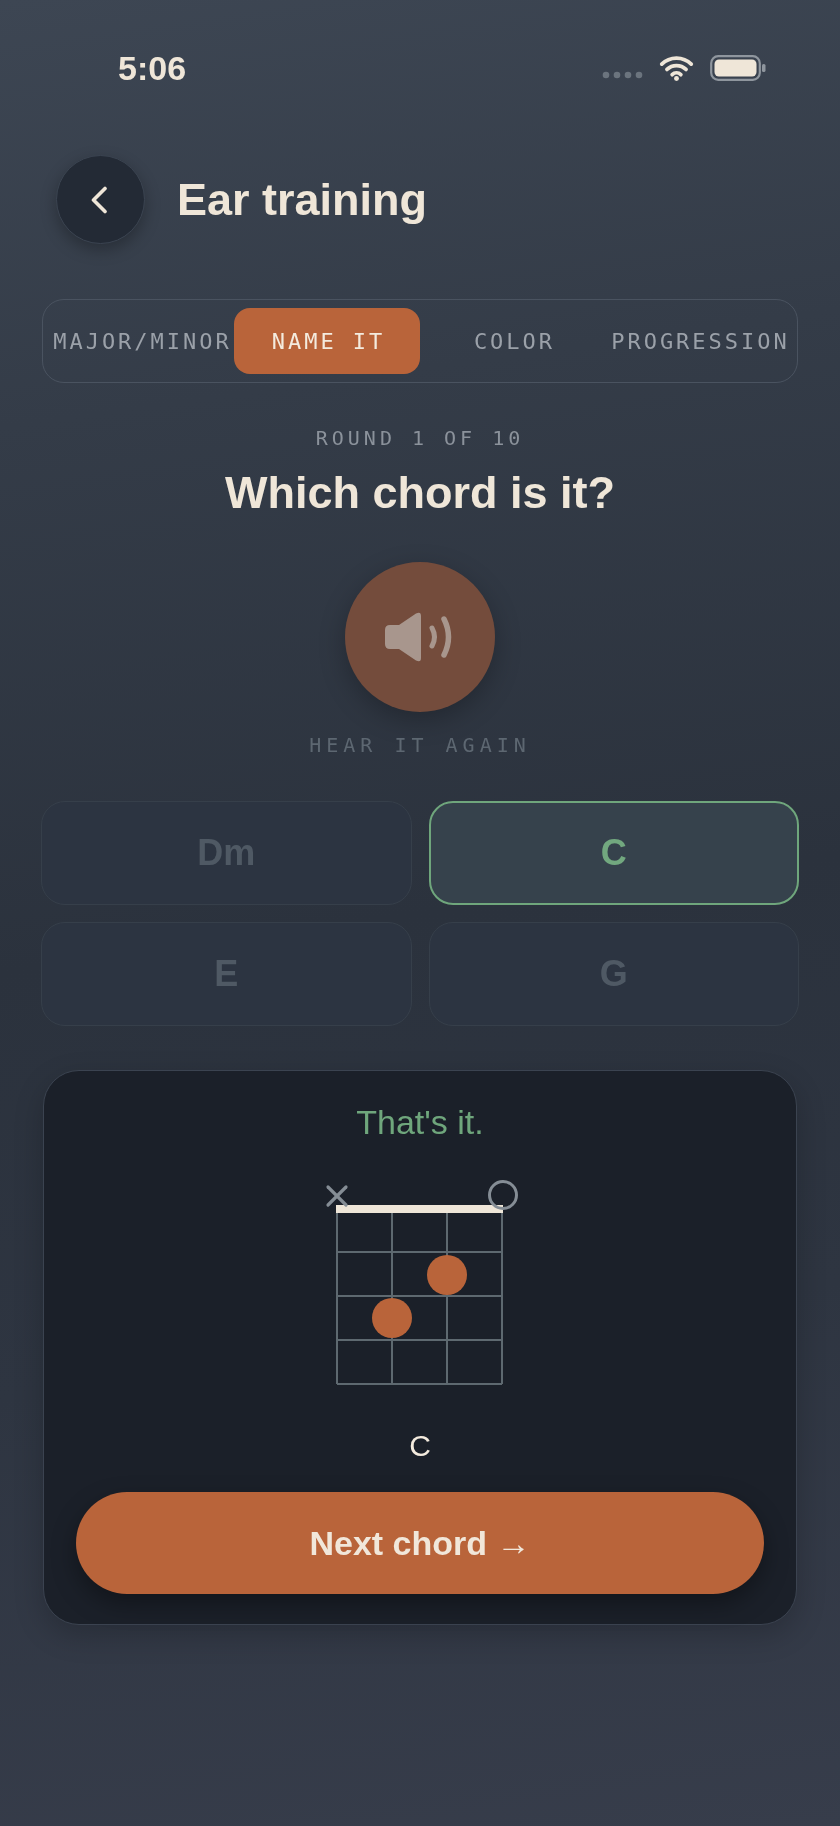 The height and width of the screenshot is (1826, 840). I want to click on signal-dots-icon, so click(622, 75).